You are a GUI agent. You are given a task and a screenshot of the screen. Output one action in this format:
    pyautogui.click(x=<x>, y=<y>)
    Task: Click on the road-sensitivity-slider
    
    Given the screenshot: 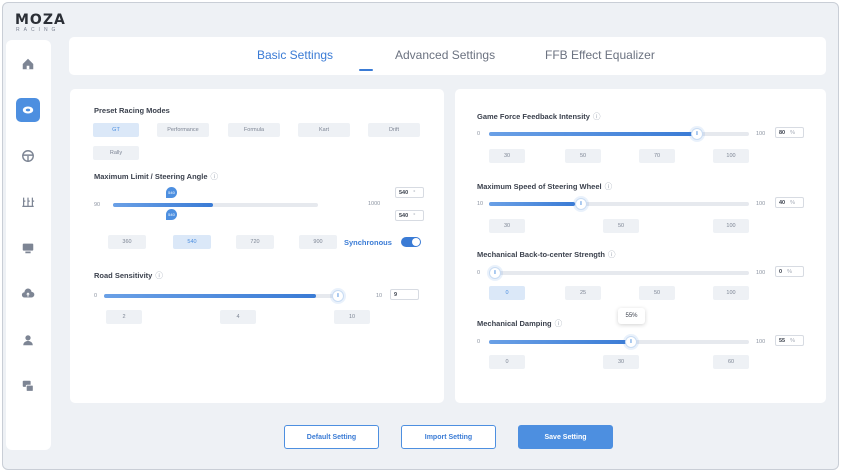 What is the action you would take?
    pyautogui.click(x=221, y=296)
    